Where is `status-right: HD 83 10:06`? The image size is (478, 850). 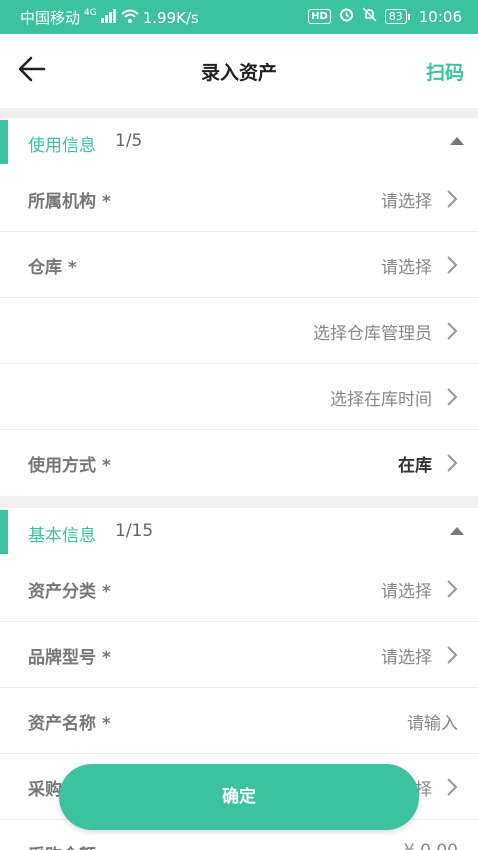
status-right: HD 83 10:06 is located at coordinates (385, 16).